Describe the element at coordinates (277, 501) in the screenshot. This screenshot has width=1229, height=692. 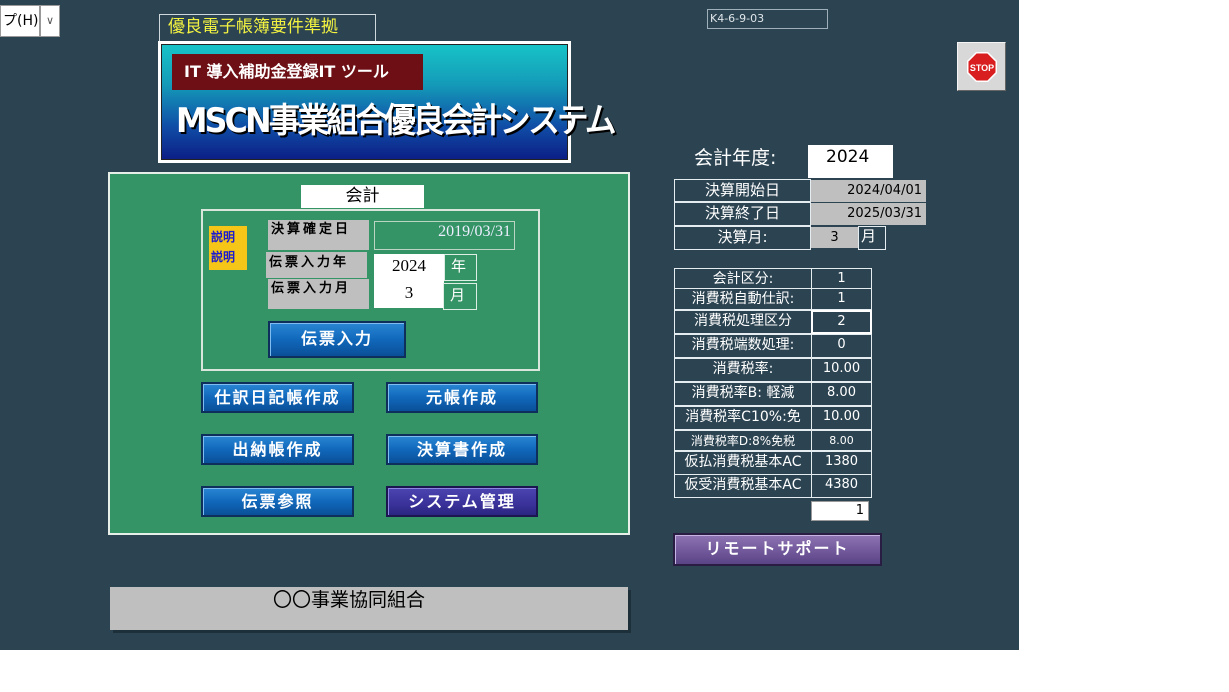
I see `denpyo-reference-button: 伝票参照` at that location.